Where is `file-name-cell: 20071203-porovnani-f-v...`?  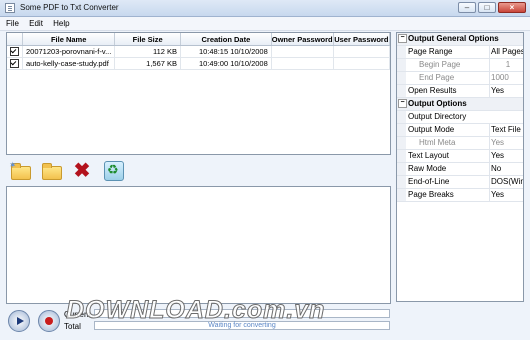
file-name-cell: 20071203-porovnani-f-v... is located at coordinates (69, 51).